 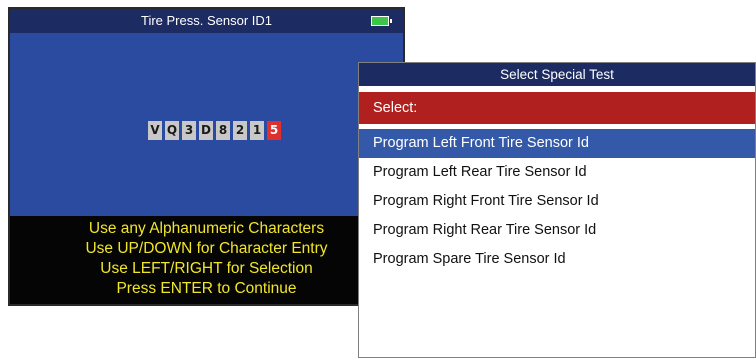 What do you see at coordinates (557, 259) in the screenshot?
I see `menu-item-spare: Program Spare Tire Sensor Id` at bounding box center [557, 259].